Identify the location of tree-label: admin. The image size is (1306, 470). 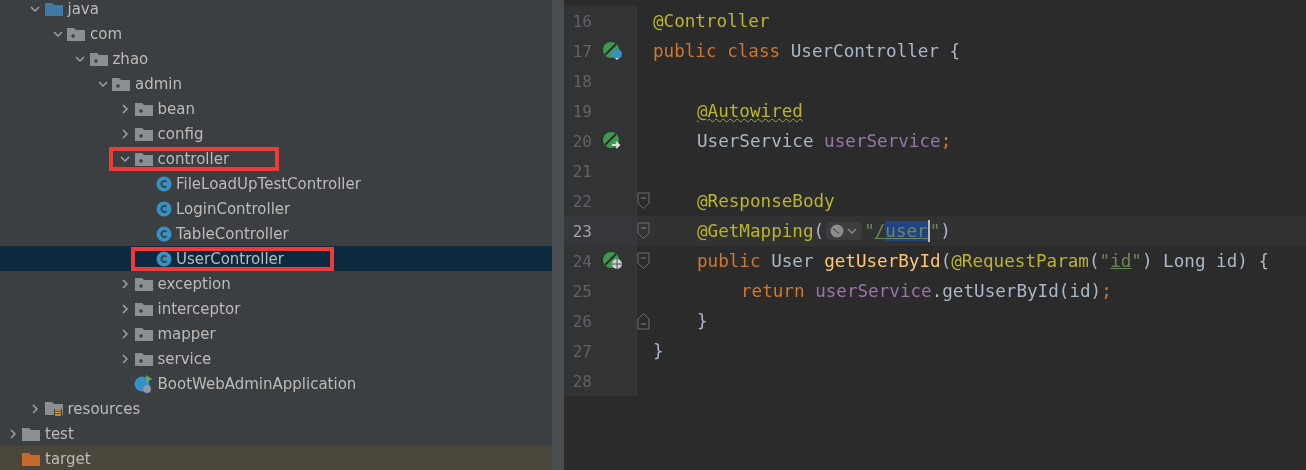
(158, 83).